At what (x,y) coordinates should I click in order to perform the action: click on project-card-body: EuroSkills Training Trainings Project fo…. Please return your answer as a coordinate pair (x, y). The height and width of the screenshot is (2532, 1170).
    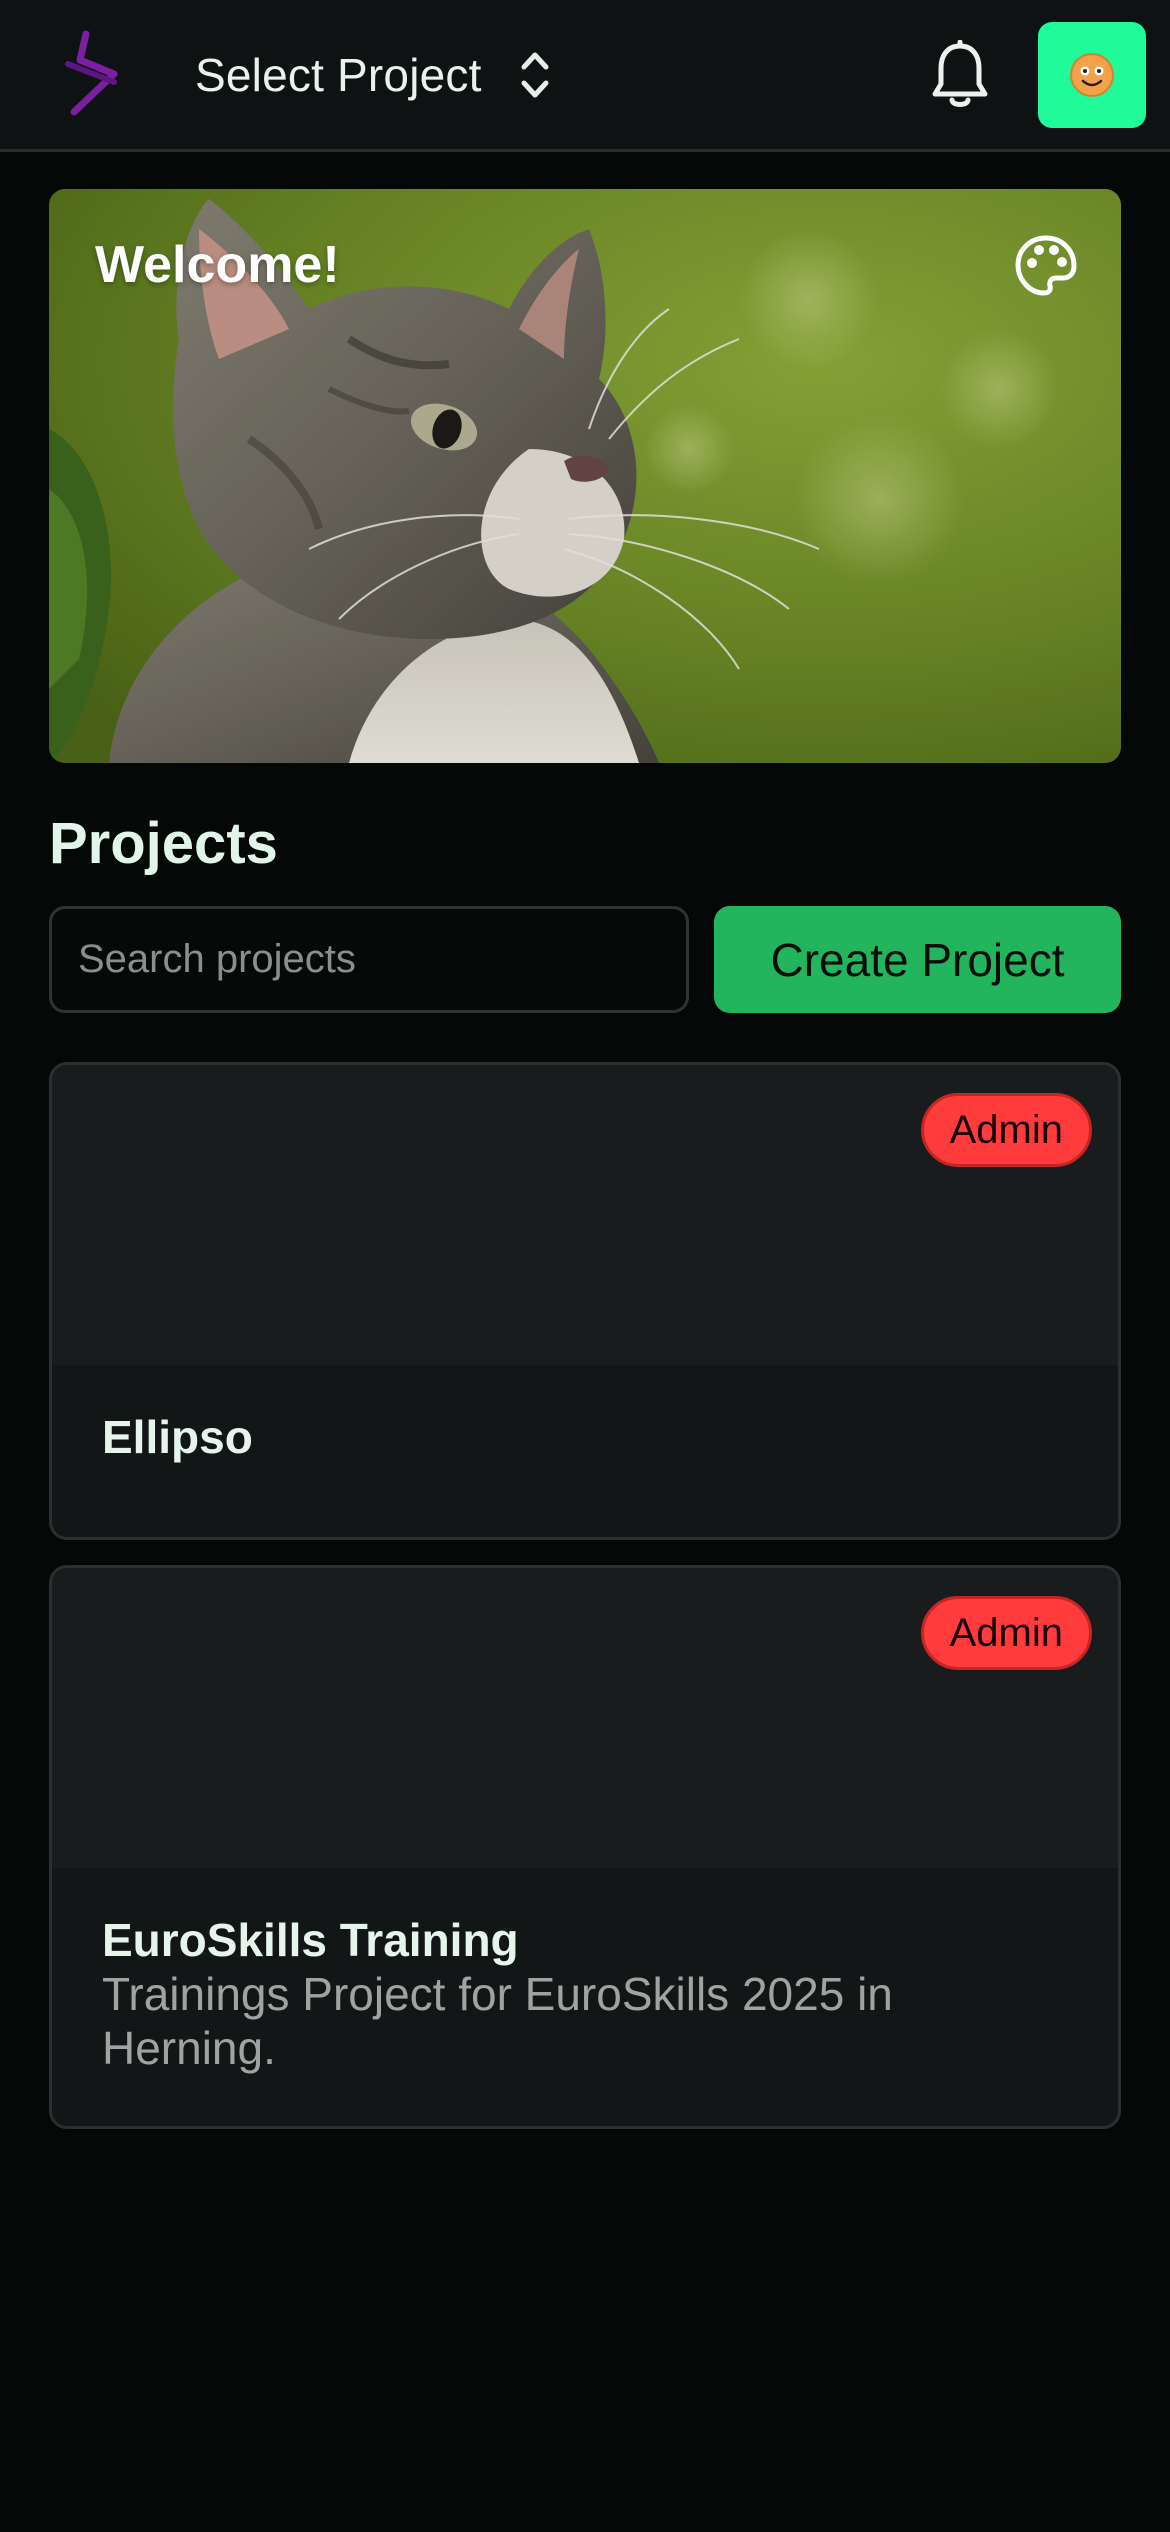
    Looking at the image, I should click on (590, 1994).